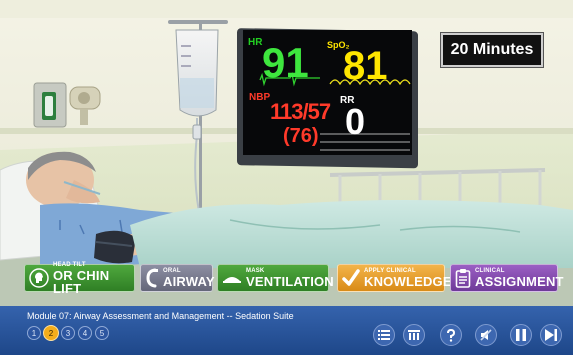 The image size is (573, 355). I want to click on page-button-4: 4, so click(85, 333).